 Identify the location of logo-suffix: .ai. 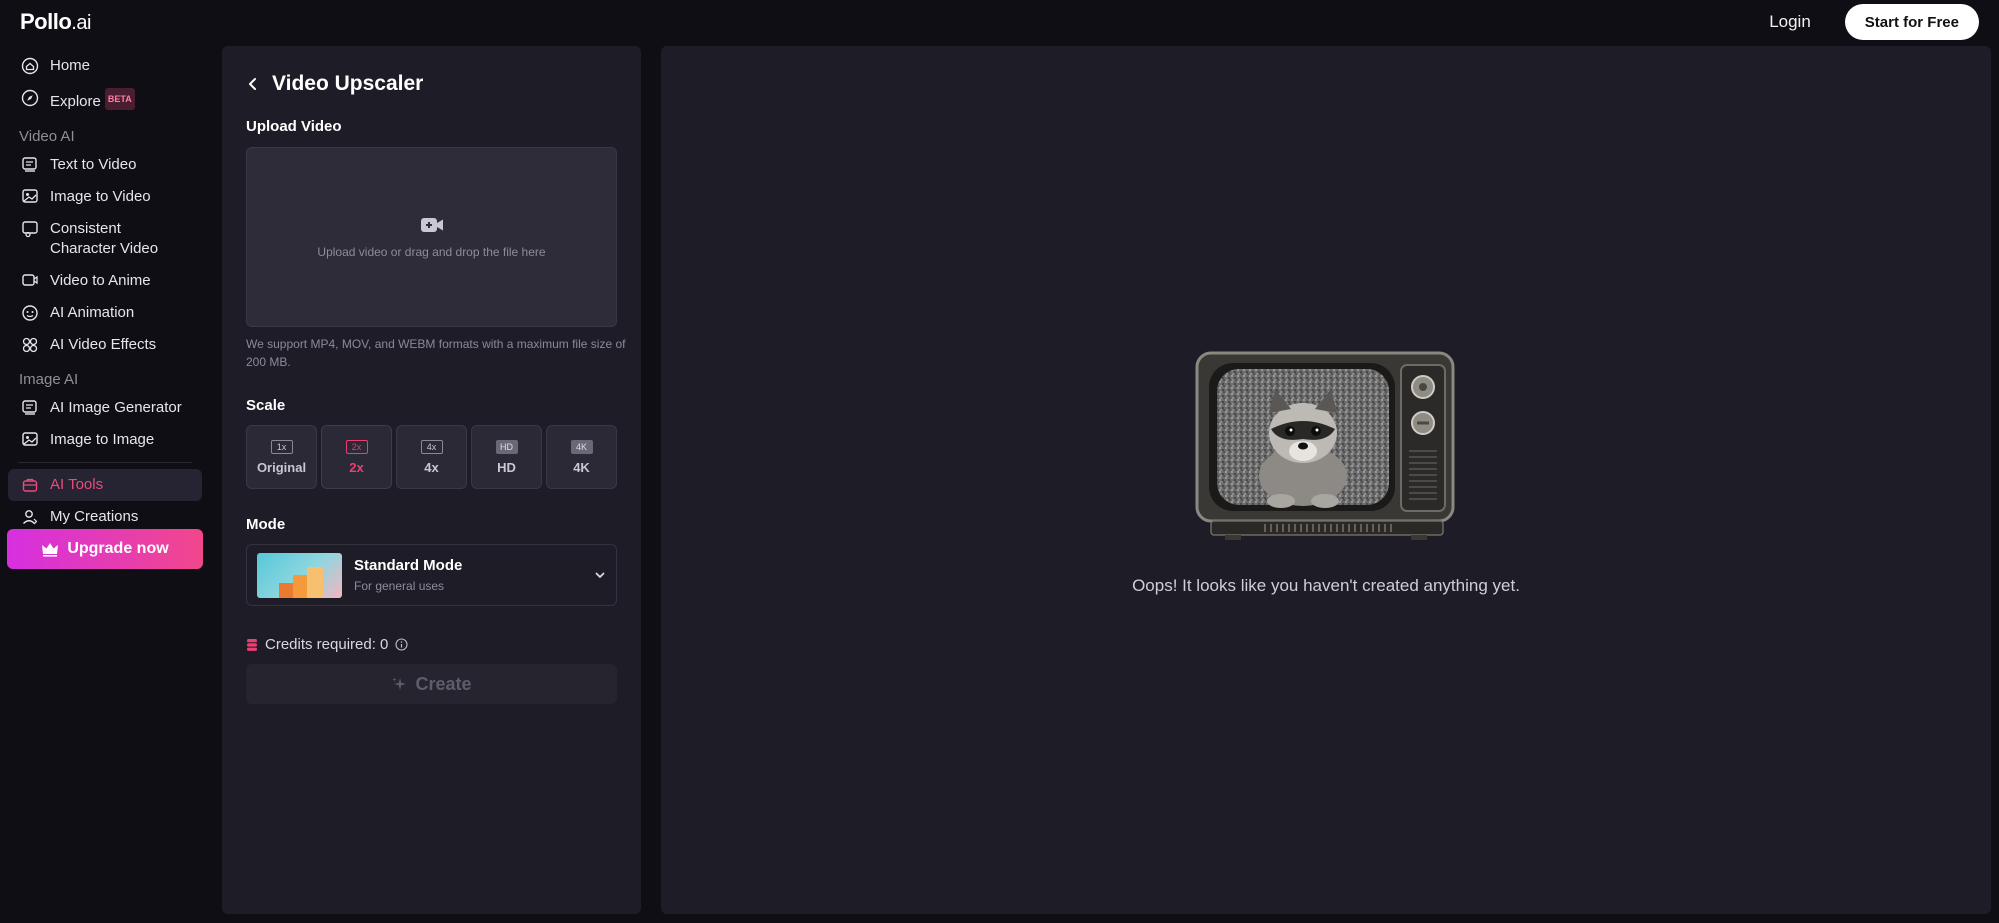
(81, 23).